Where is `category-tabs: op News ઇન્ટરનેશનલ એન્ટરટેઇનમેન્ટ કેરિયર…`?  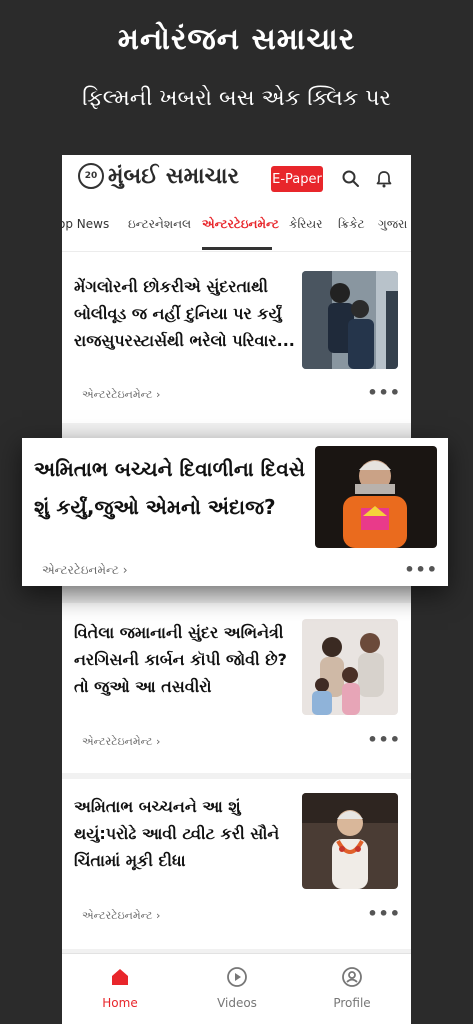
category-tabs: op News ઇન્ટરનેશનલ એન્ટરટેઇનમેન્ટ કેરિયર… is located at coordinates (236, 229).